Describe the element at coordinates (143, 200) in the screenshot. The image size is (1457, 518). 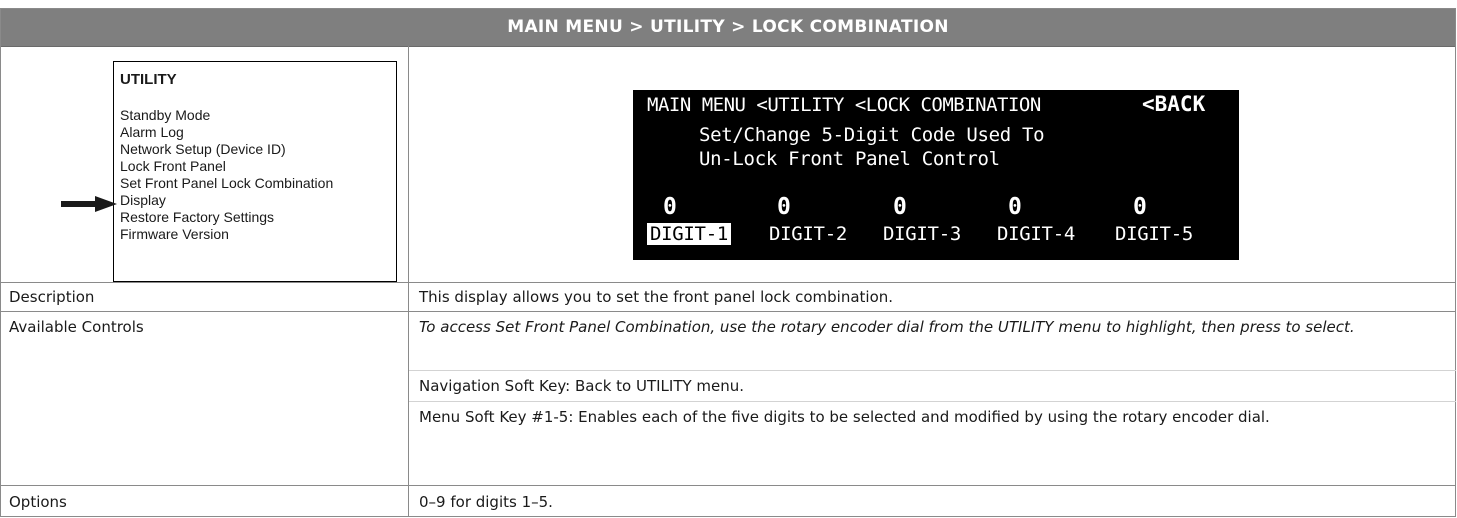
I see `menu-item-display: Display` at that location.